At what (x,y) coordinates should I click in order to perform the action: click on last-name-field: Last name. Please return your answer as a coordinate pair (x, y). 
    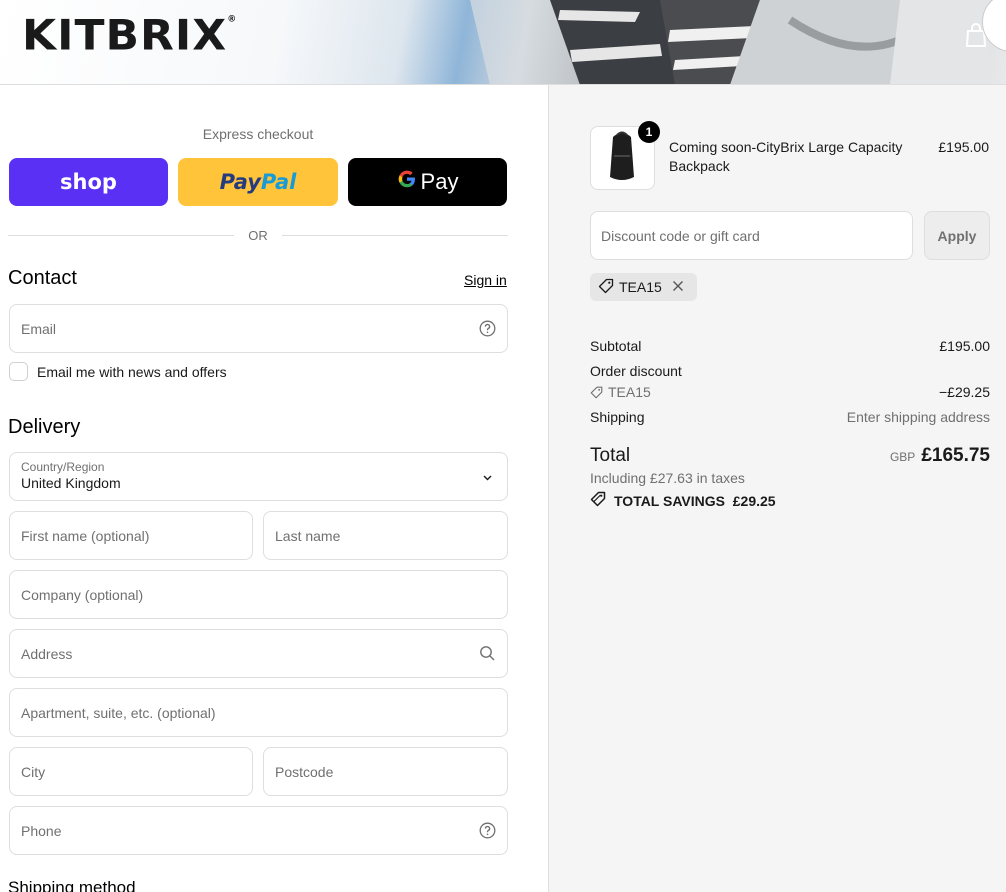
    Looking at the image, I should click on (385, 535).